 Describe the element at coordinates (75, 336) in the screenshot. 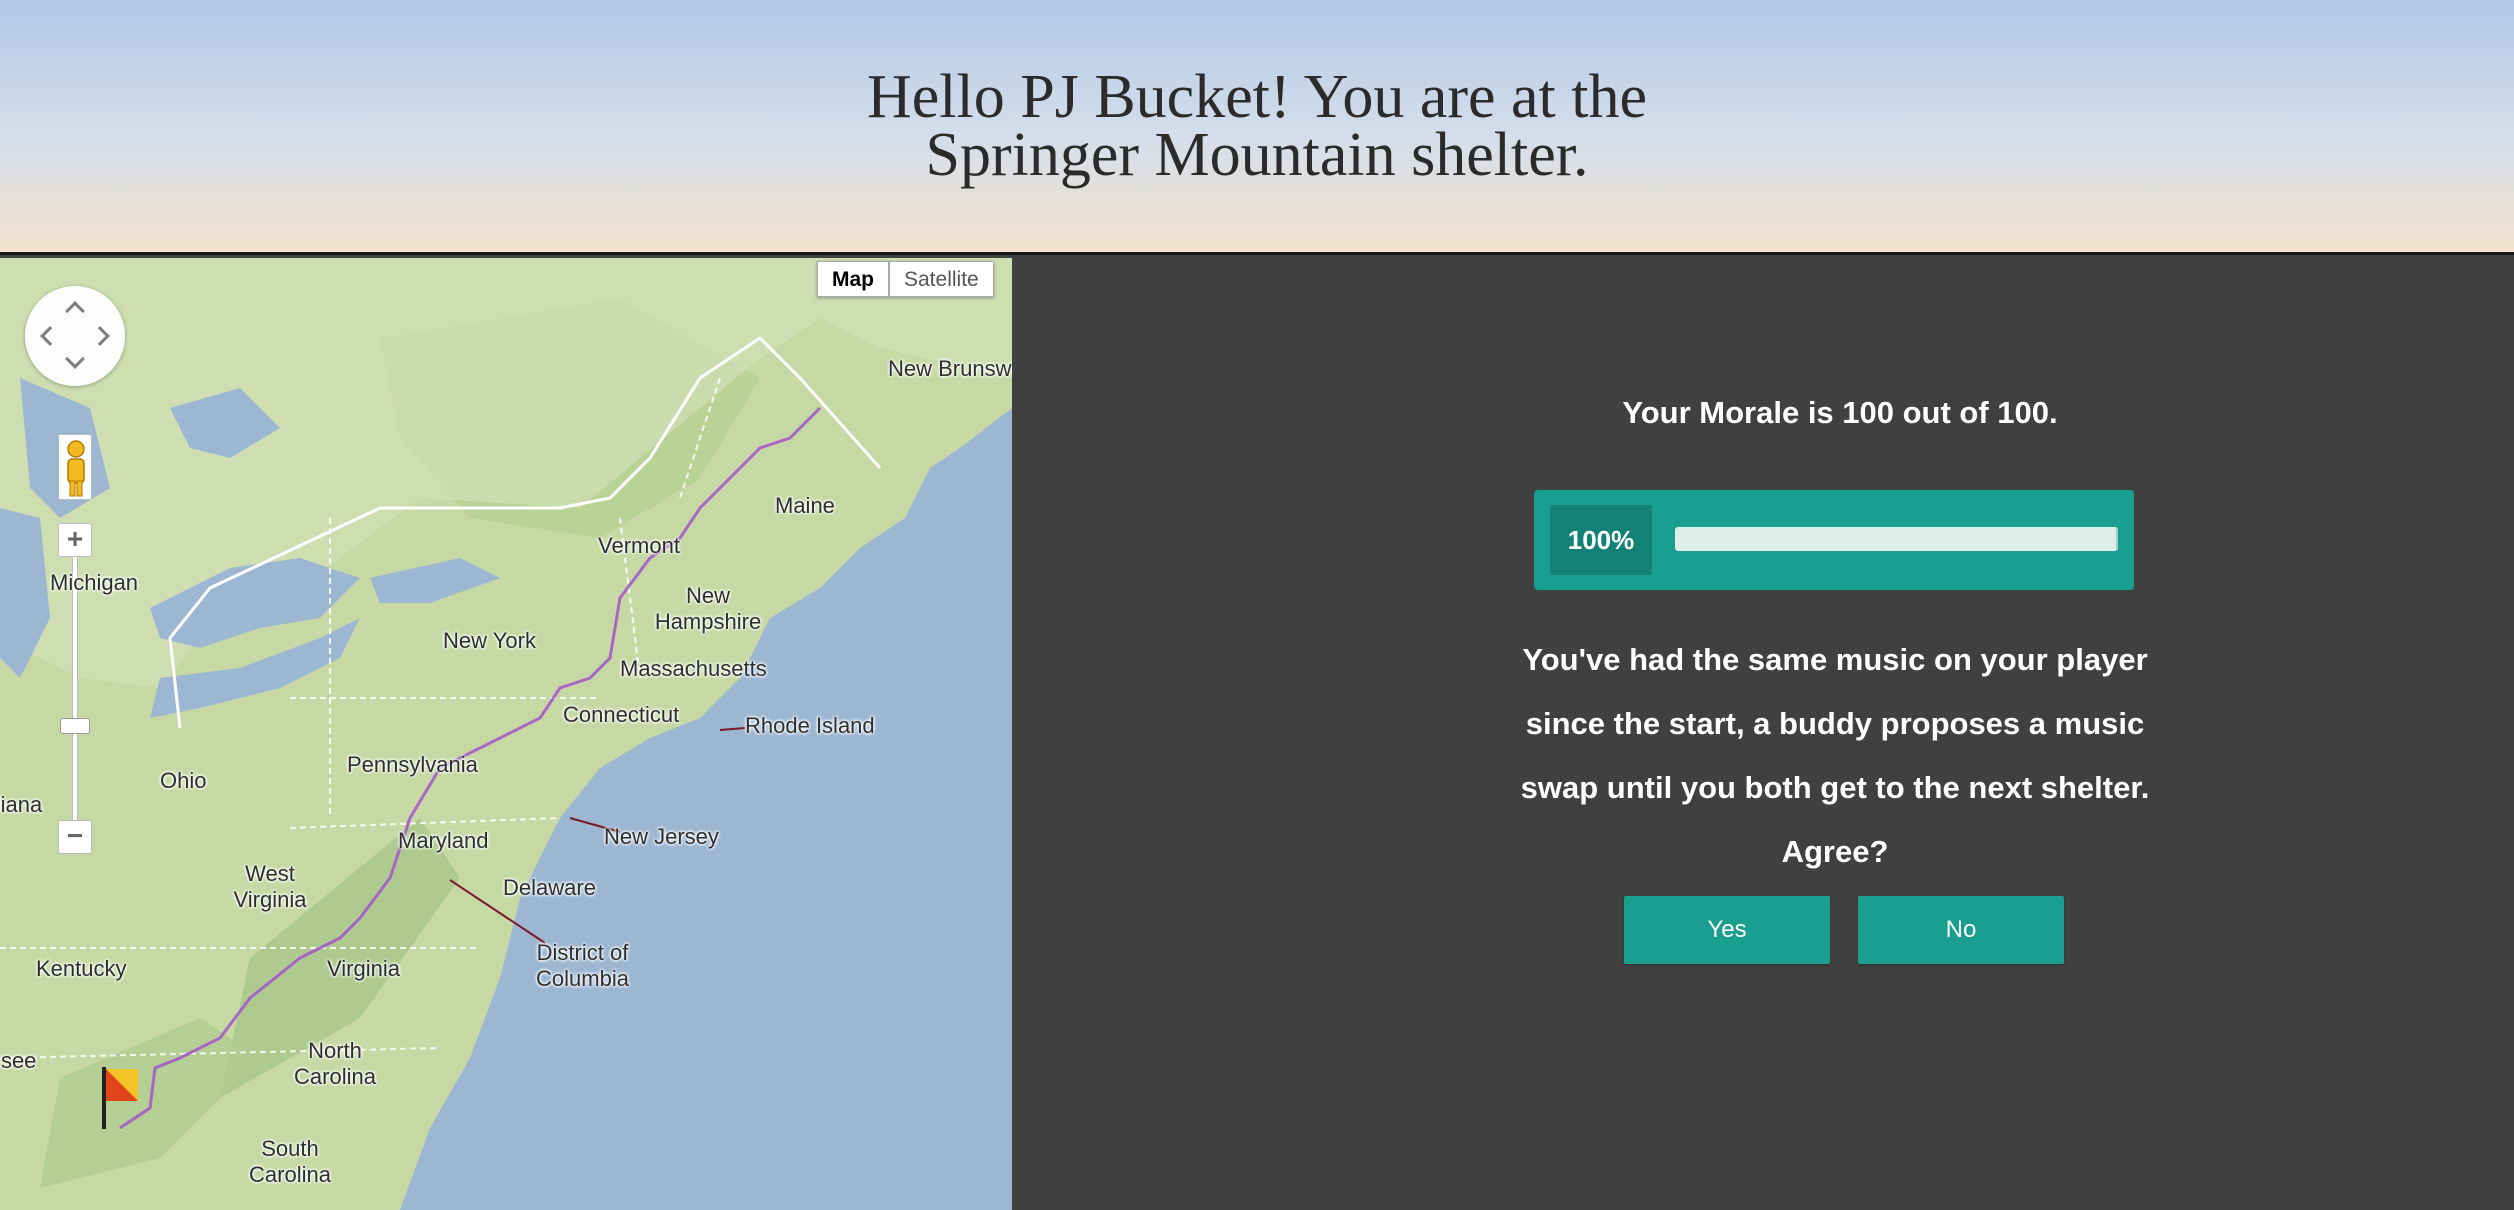

I see `pan-control` at that location.